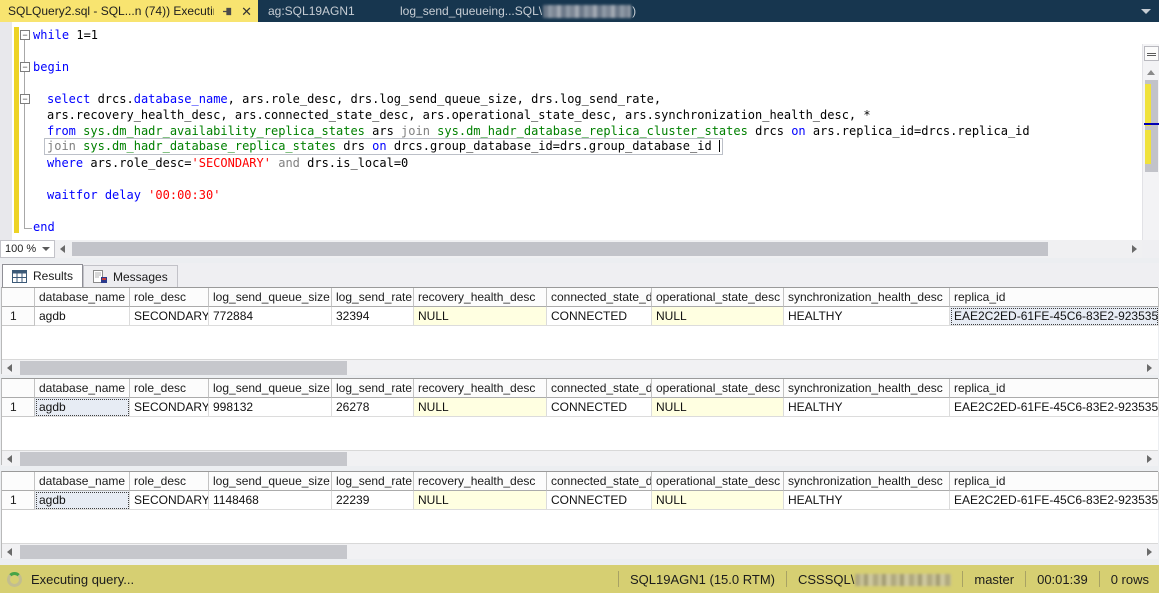 The width and height of the screenshot is (1159, 593). Describe the element at coordinates (270, 316) in the screenshot. I see `grid-cell-log_send_queue_size: 772884` at that location.